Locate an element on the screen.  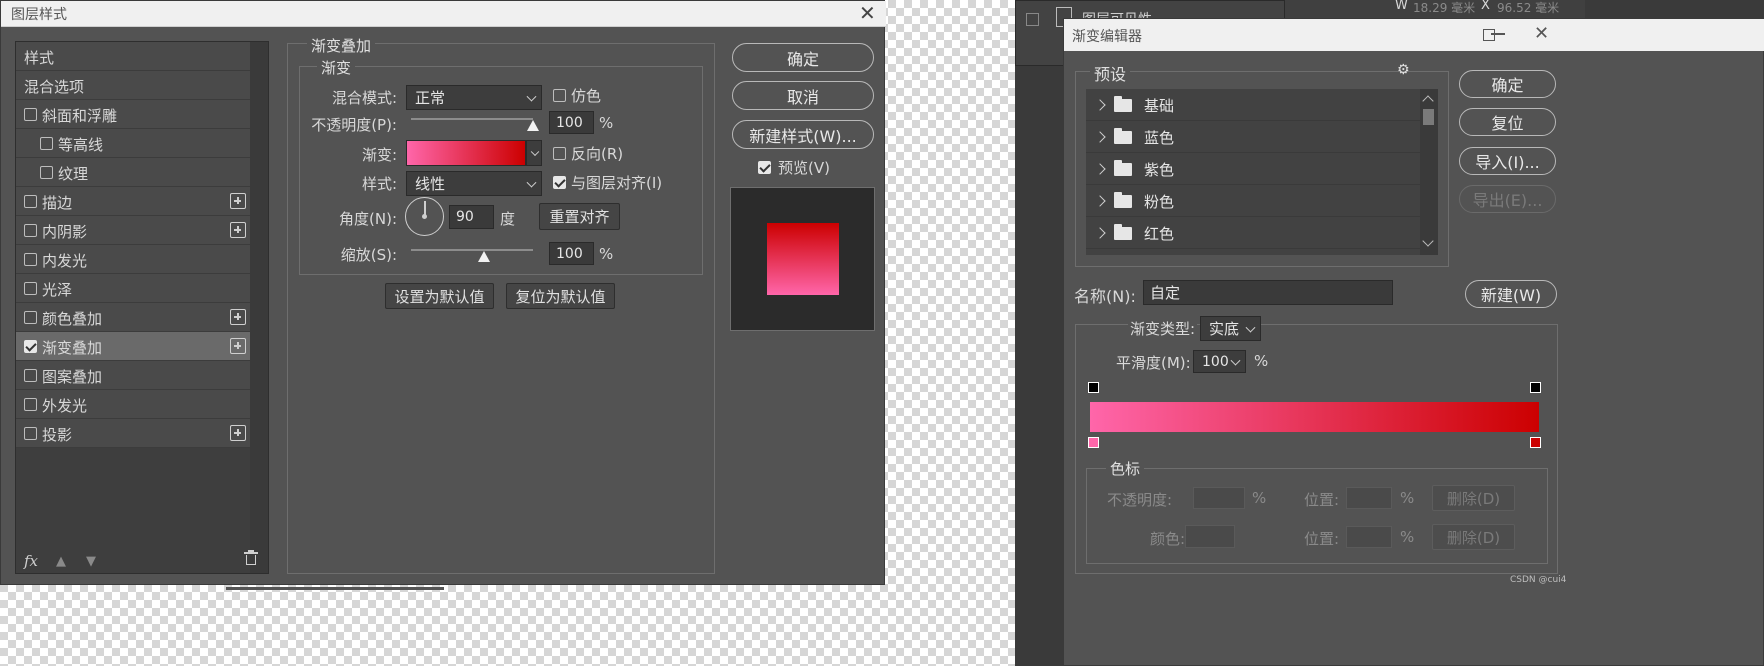
style-item: 外发光 is located at coordinates (133, 404).